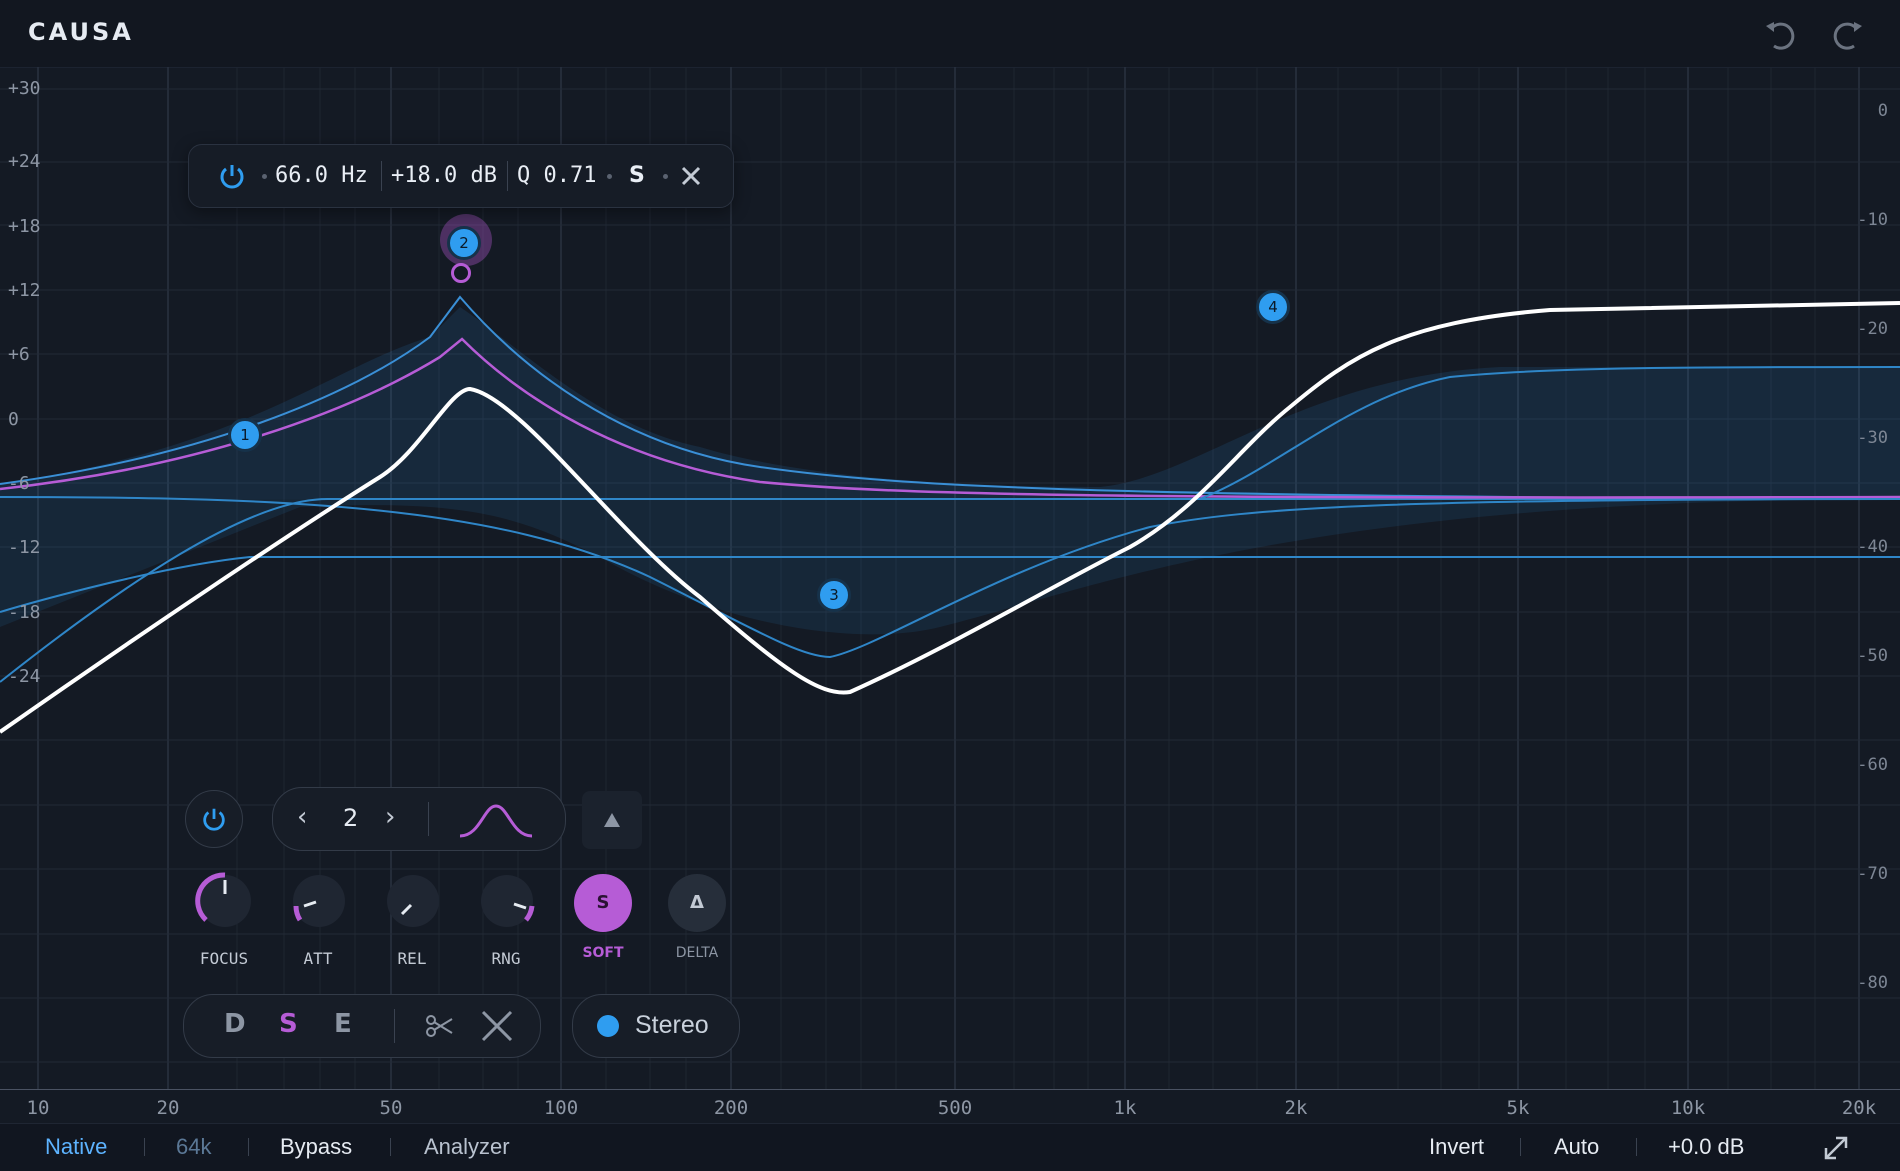 The image size is (1900, 1171). I want to click on band-node-4: 4, so click(1273, 307).